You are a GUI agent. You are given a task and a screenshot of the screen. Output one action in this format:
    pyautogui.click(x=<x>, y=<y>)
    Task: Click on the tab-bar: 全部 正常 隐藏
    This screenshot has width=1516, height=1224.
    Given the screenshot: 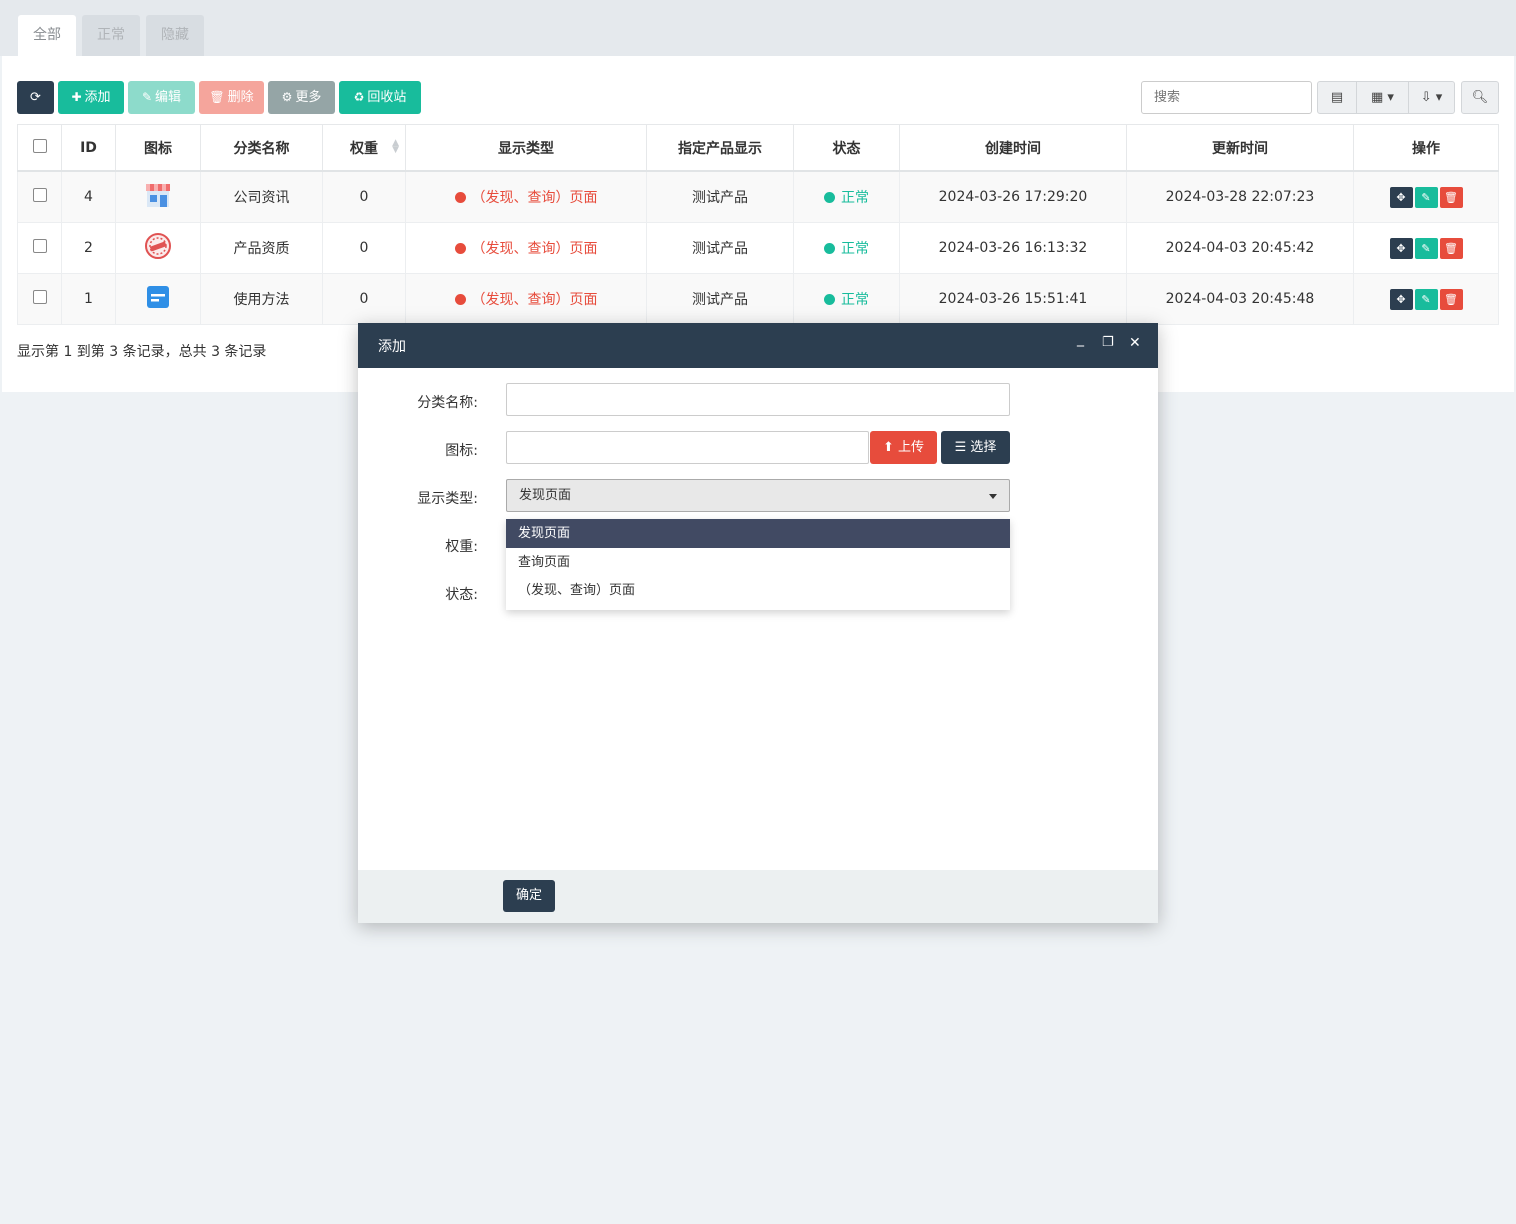 What is the action you would take?
    pyautogui.click(x=758, y=28)
    